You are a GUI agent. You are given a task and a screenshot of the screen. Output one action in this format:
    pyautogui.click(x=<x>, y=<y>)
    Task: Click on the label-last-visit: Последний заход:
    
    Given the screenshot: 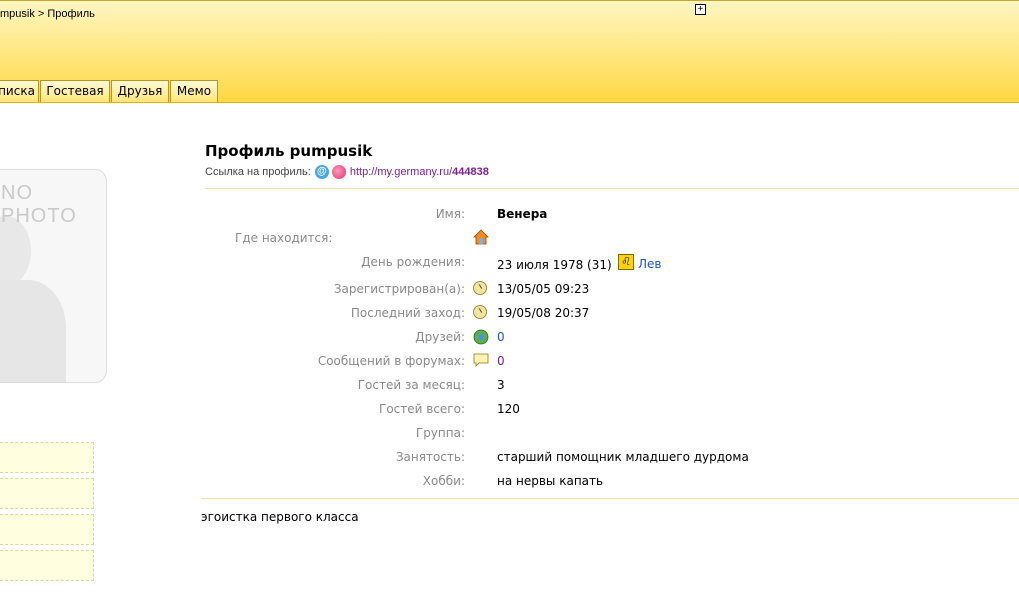 What is the action you would take?
    pyautogui.click(x=407, y=313)
    